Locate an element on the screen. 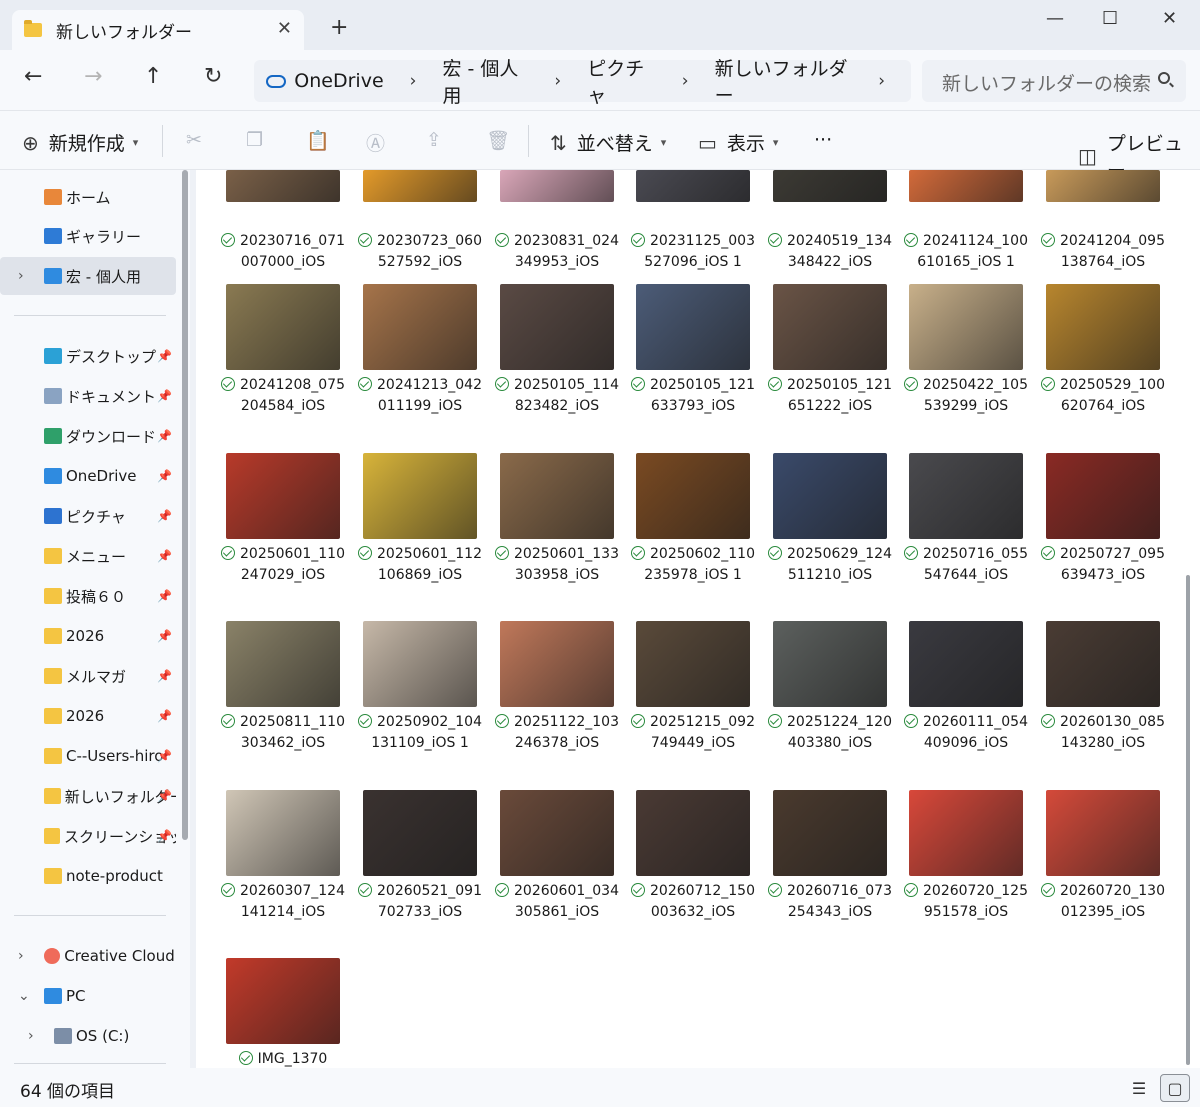 Image resolution: width=1200 pixels, height=1107 pixels. file-tile: IMG_1370 is located at coordinates (294, 1013).